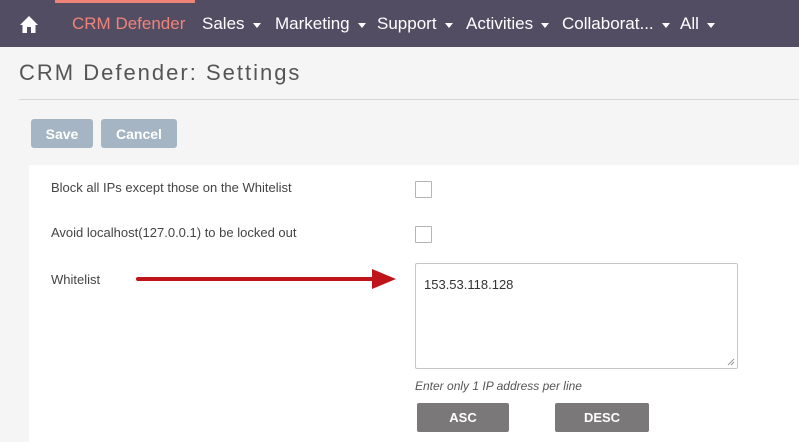  Describe the element at coordinates (498, 386) in the screenshot. I see `whitelist-hint: Enter only 1 IP address per line` at that location.